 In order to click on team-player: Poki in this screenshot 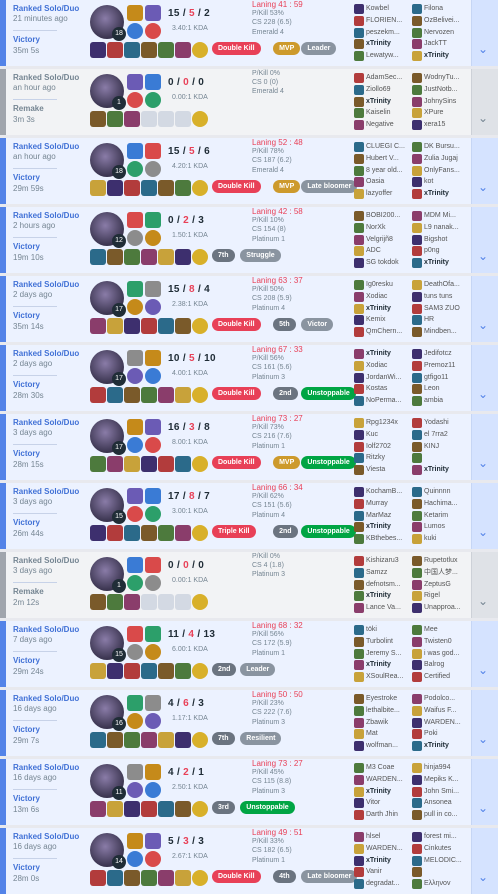, I will do `click(441, 734)`.